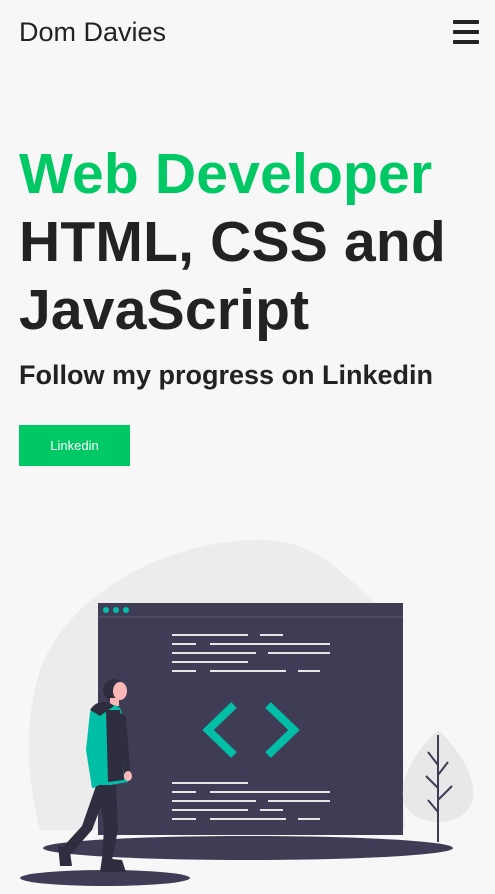 This screenshot has width=495, height=894. I want to click on headline-rest: HTML, CSS and JavaScript, so click(232, 276).